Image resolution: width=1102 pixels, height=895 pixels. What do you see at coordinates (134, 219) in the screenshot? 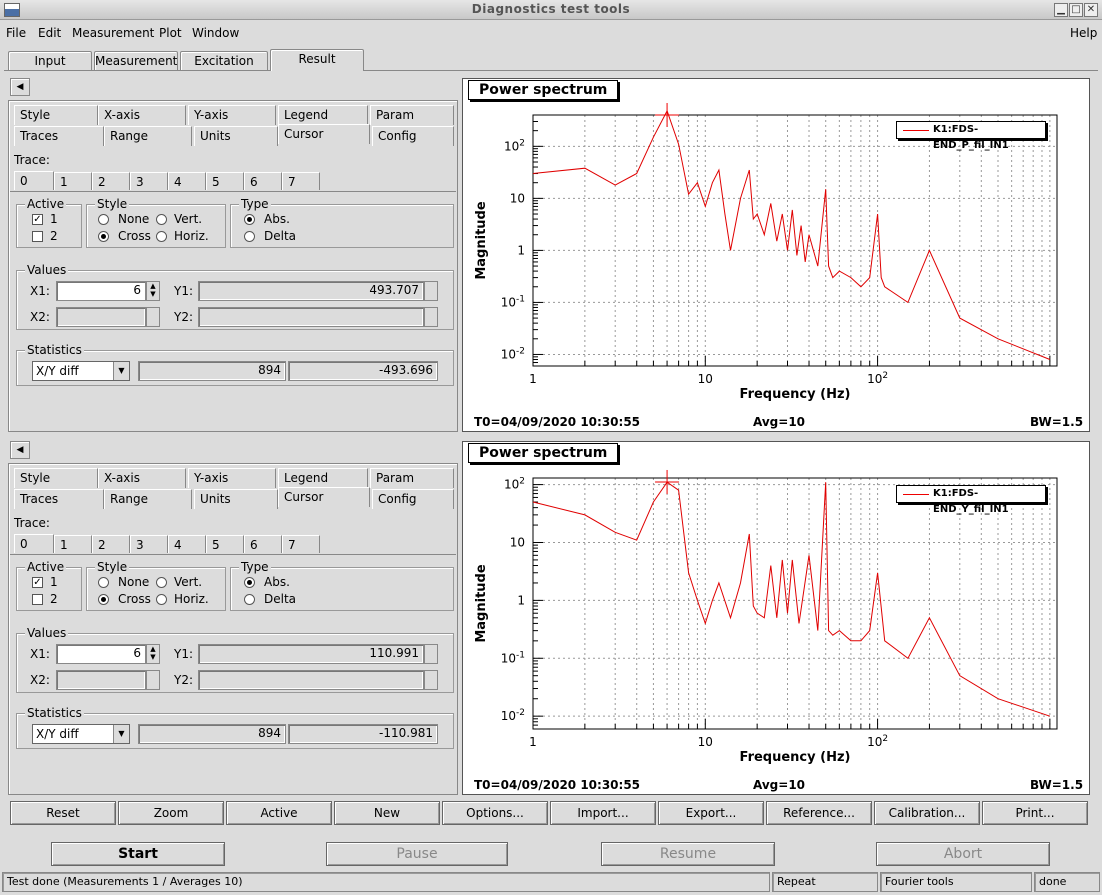
I see `style-none-label: None` at bounding box center [134, 219].